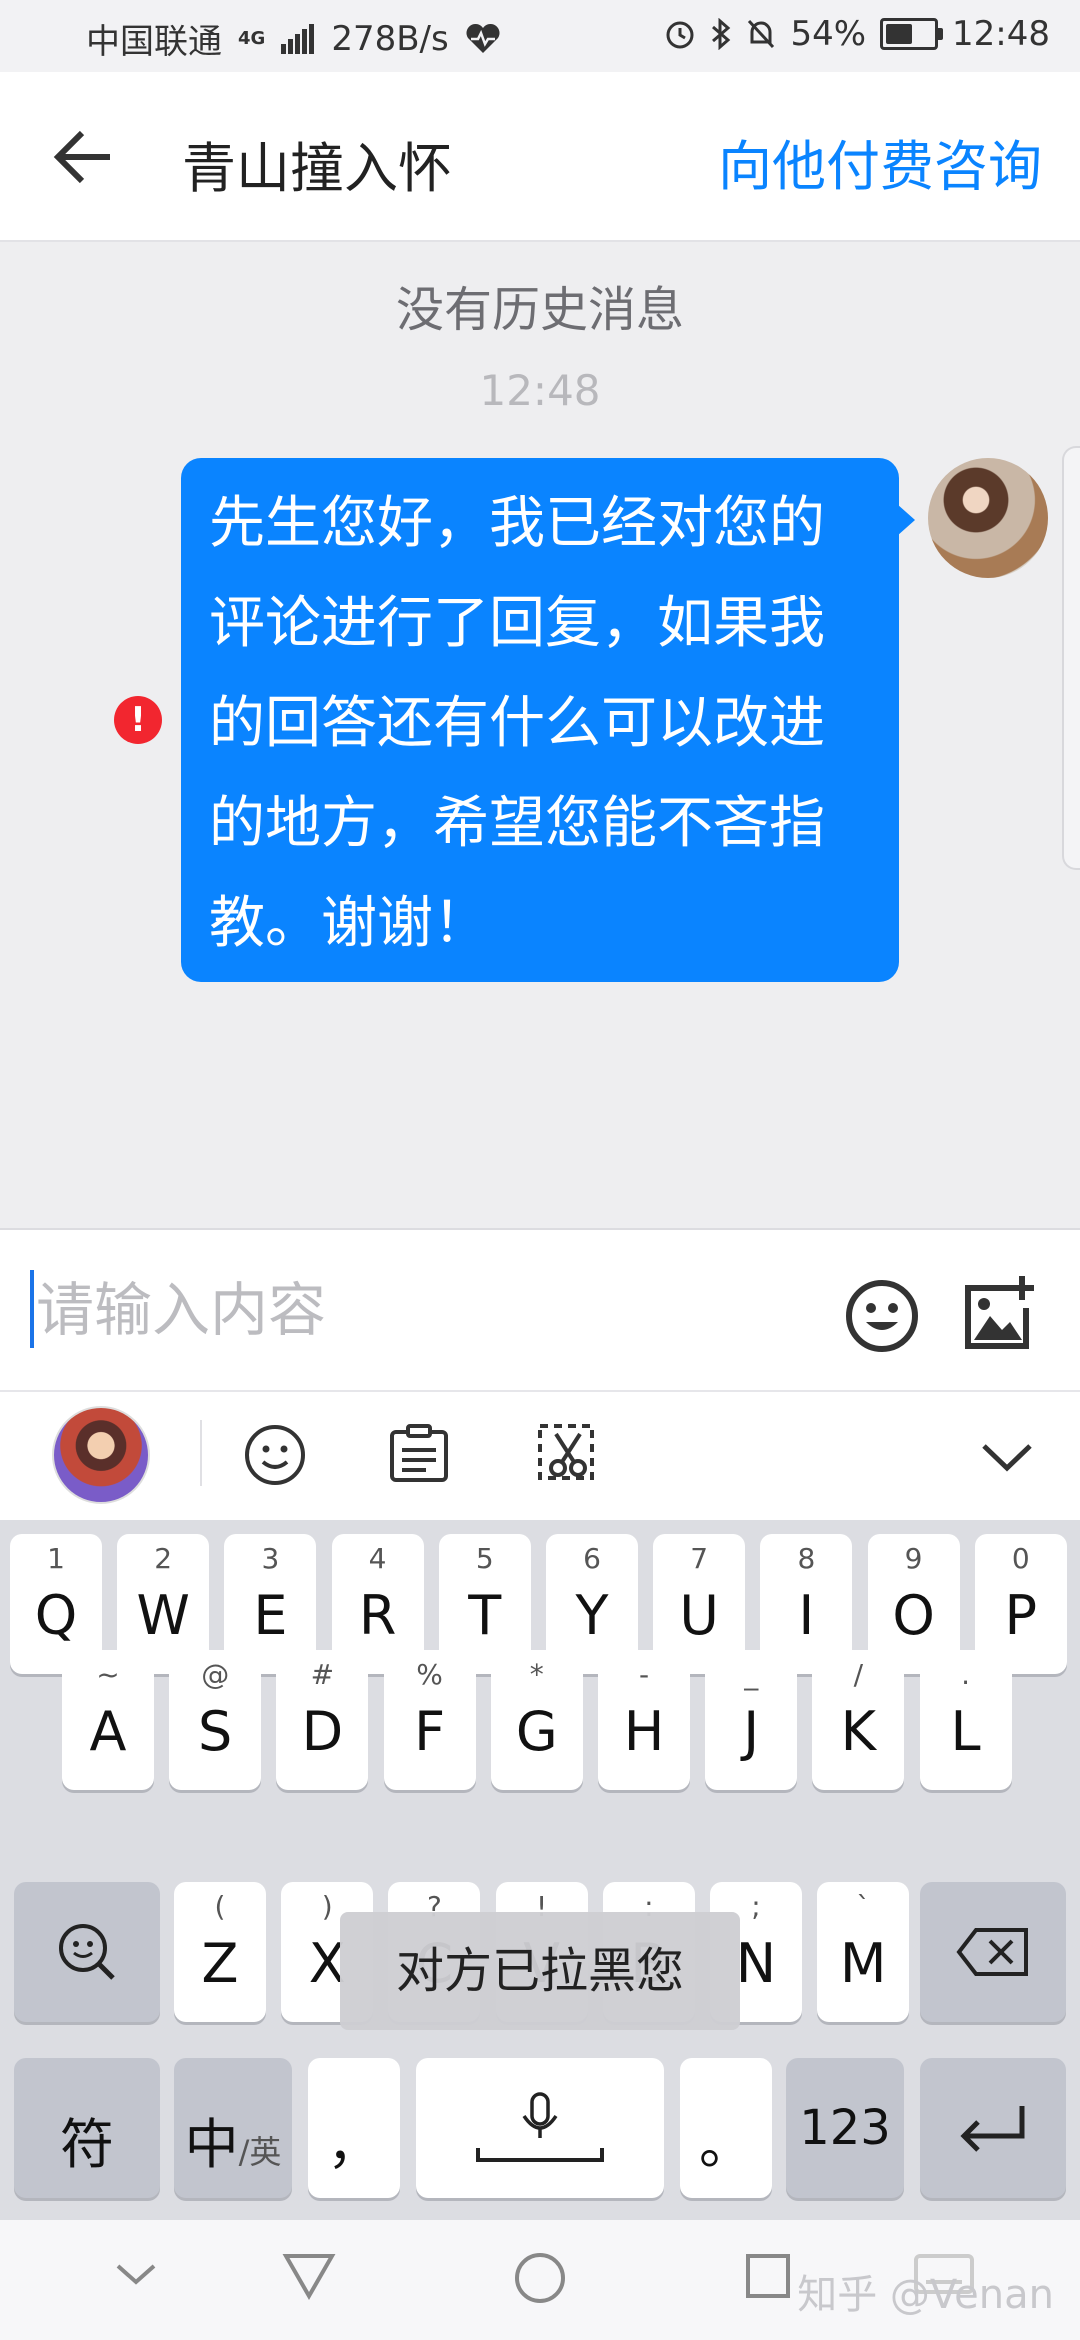 The image size is (1080, 2340). Describe the element at coordinates (768, 2276) in the screenshot. I see `recents-nav-icon` at that location.